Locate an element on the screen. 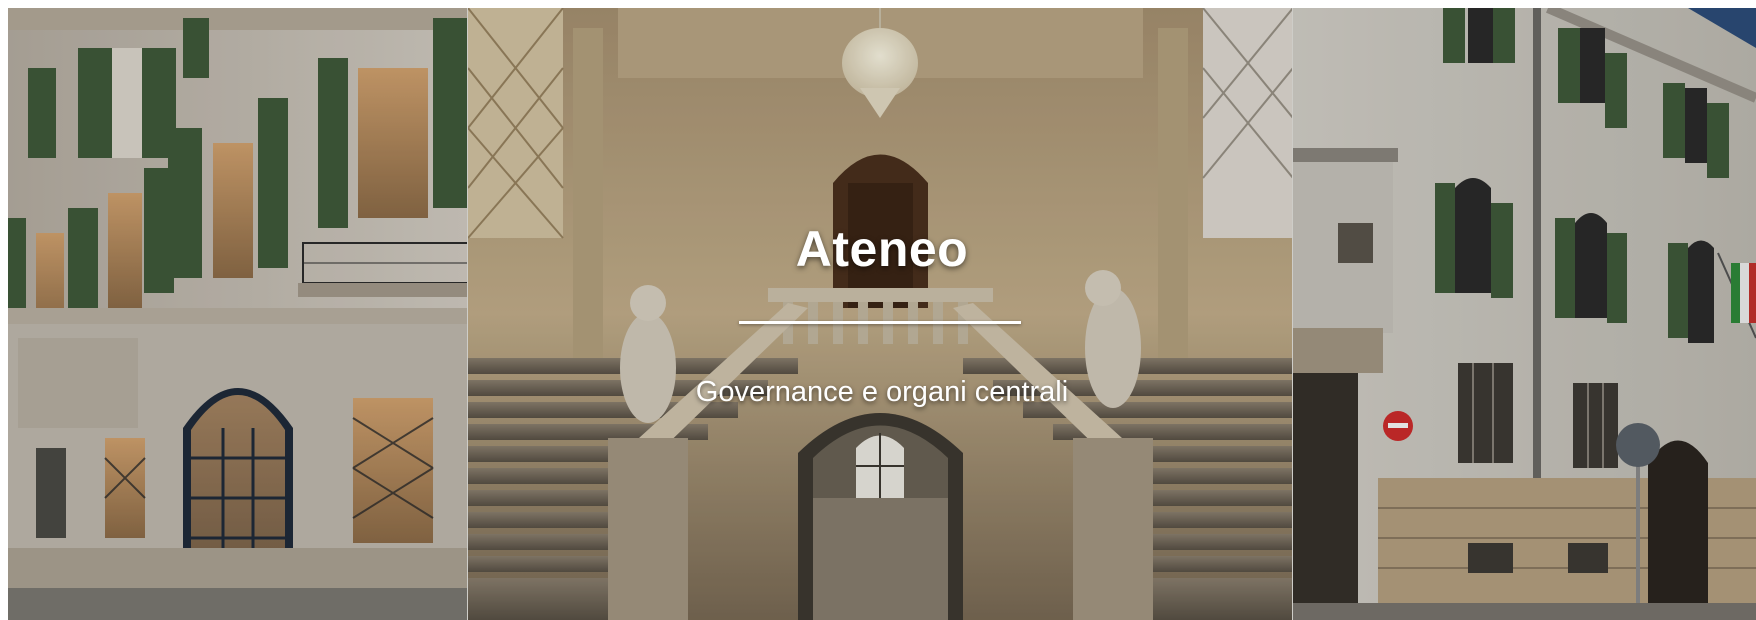 Image resolution: width=1756 pixels, height=620 pixels. page-title: Ateneo is located at coordinates (882, 249).